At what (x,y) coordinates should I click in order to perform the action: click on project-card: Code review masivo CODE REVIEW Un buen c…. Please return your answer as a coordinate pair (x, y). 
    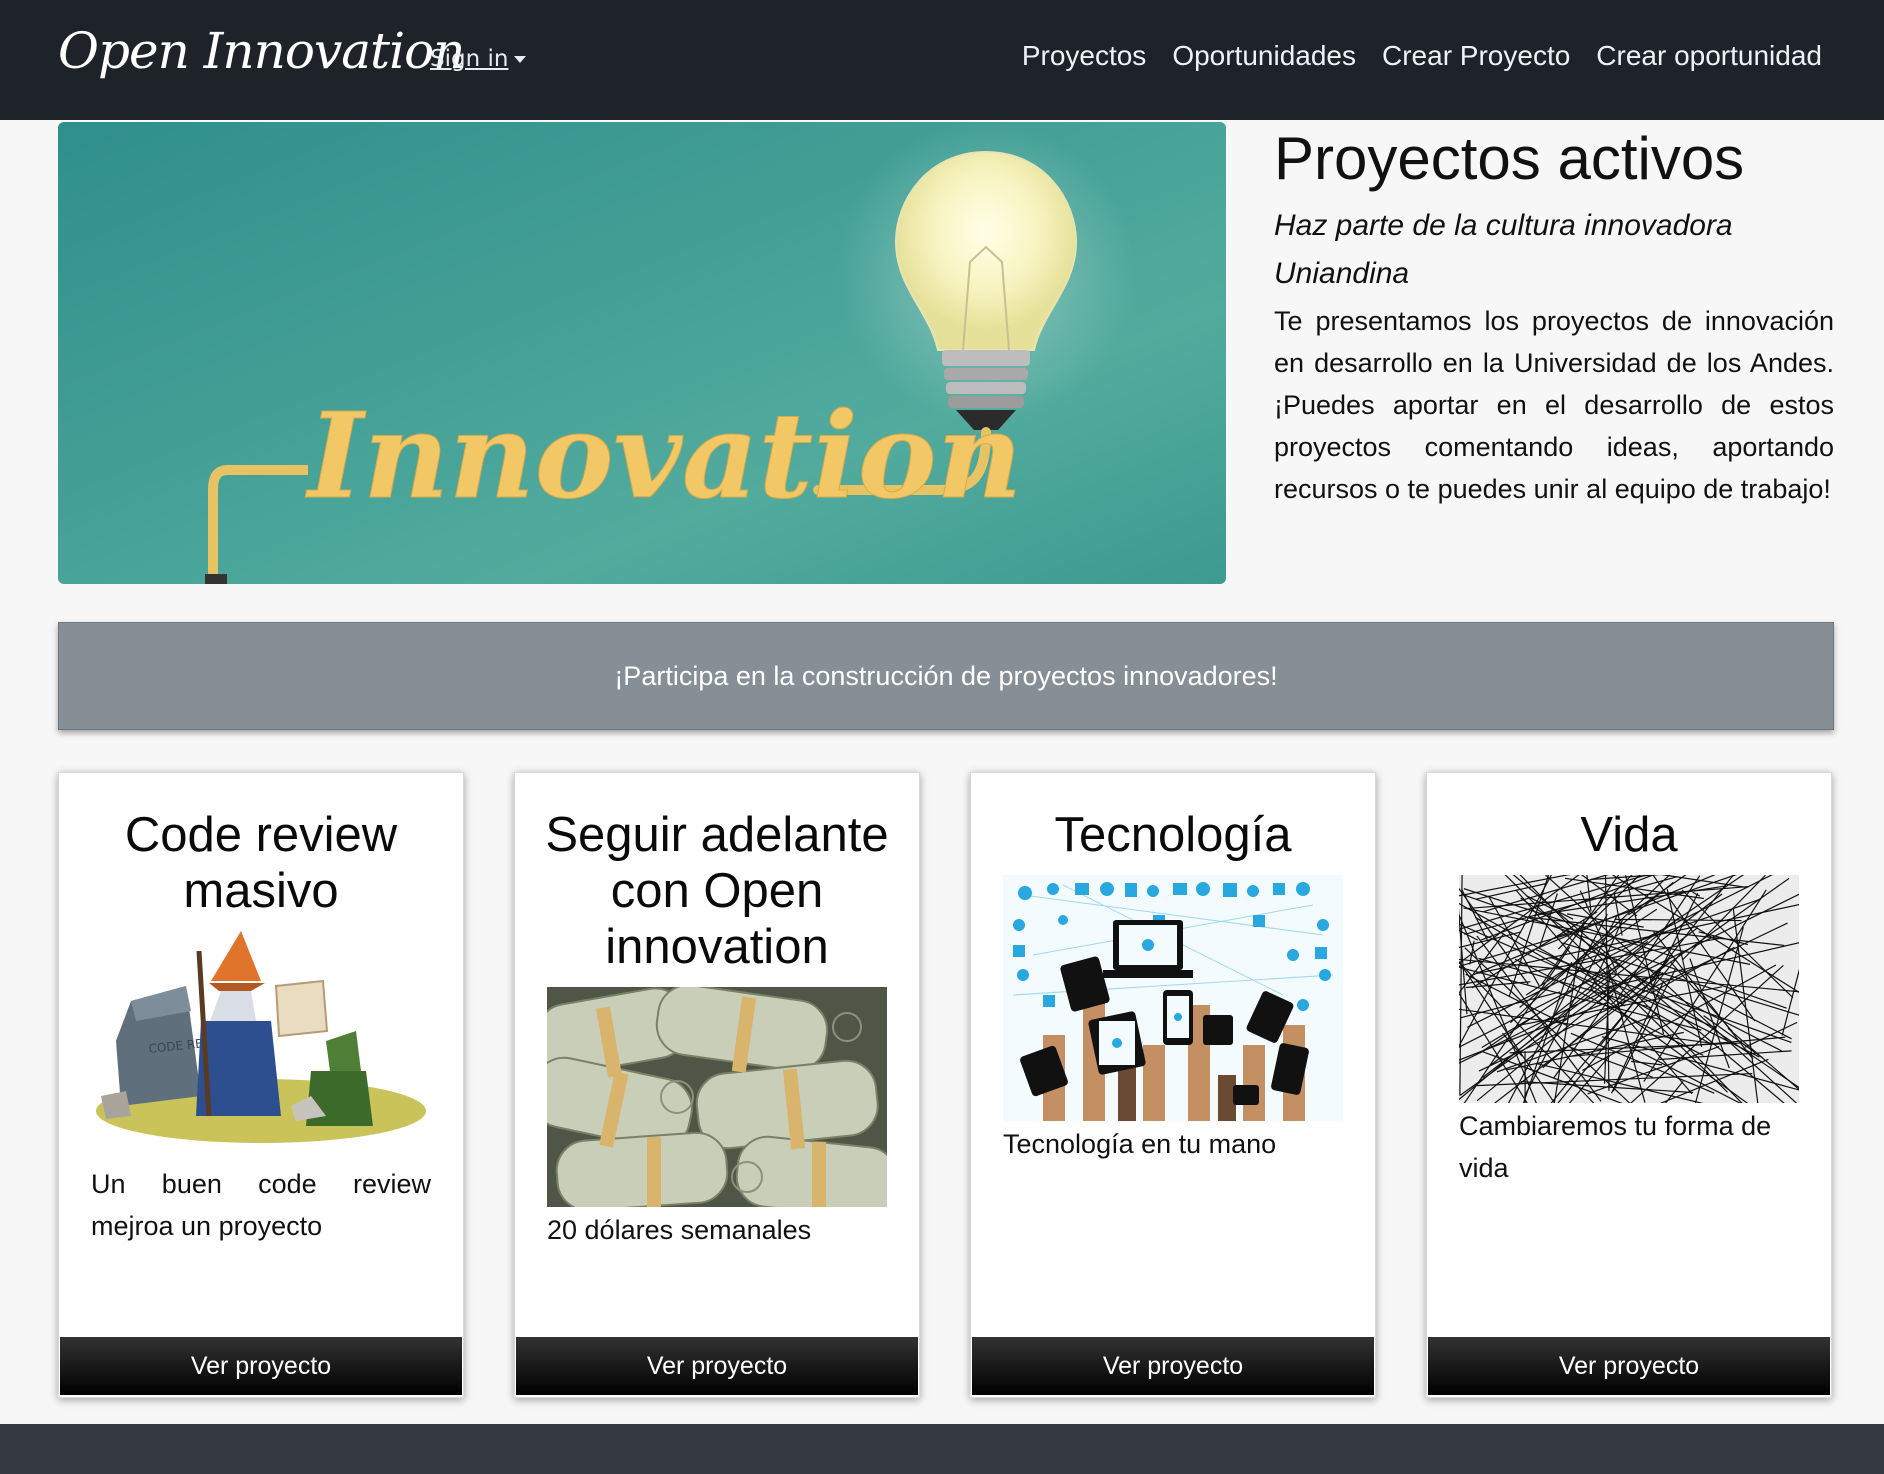
    Looking at the image, I should click on (261, 1085).